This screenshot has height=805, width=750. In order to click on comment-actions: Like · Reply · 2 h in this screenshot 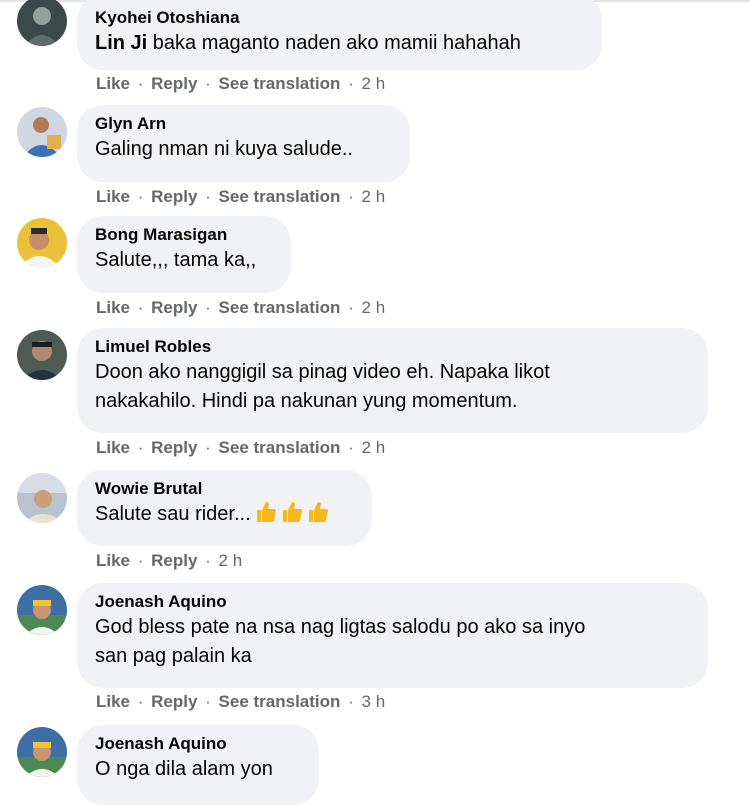, I will do `click(169, 561)`.